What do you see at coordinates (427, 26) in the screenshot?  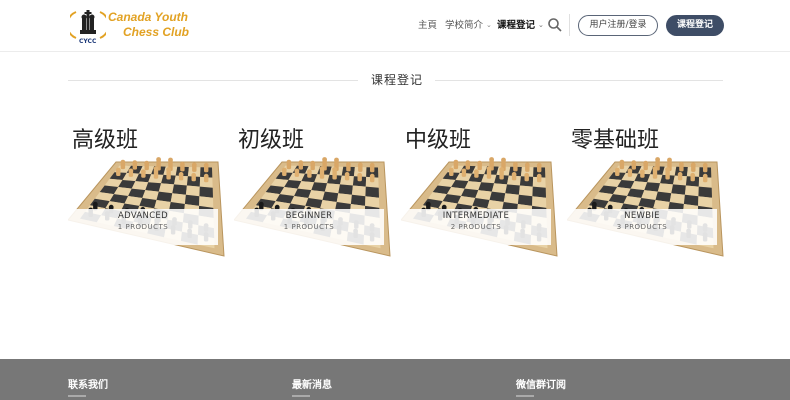 I see `nav-home: 主頁` at bounding box center [427, 26].